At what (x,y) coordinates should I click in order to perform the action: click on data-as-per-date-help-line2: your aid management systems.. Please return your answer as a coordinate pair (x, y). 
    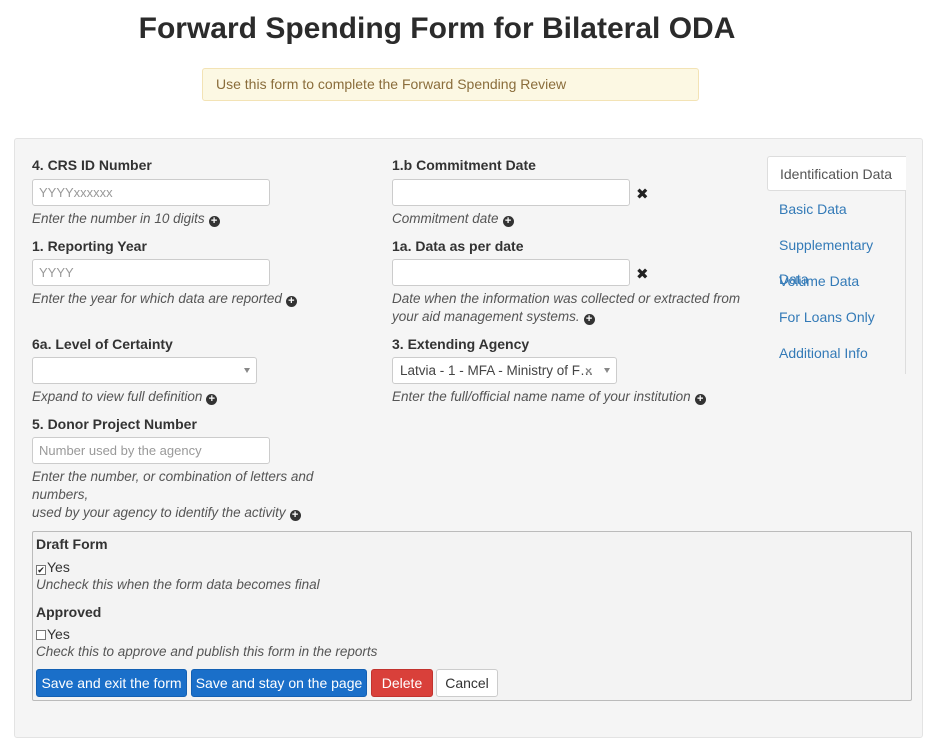
    Looking at the image, I should click on (486, 316).